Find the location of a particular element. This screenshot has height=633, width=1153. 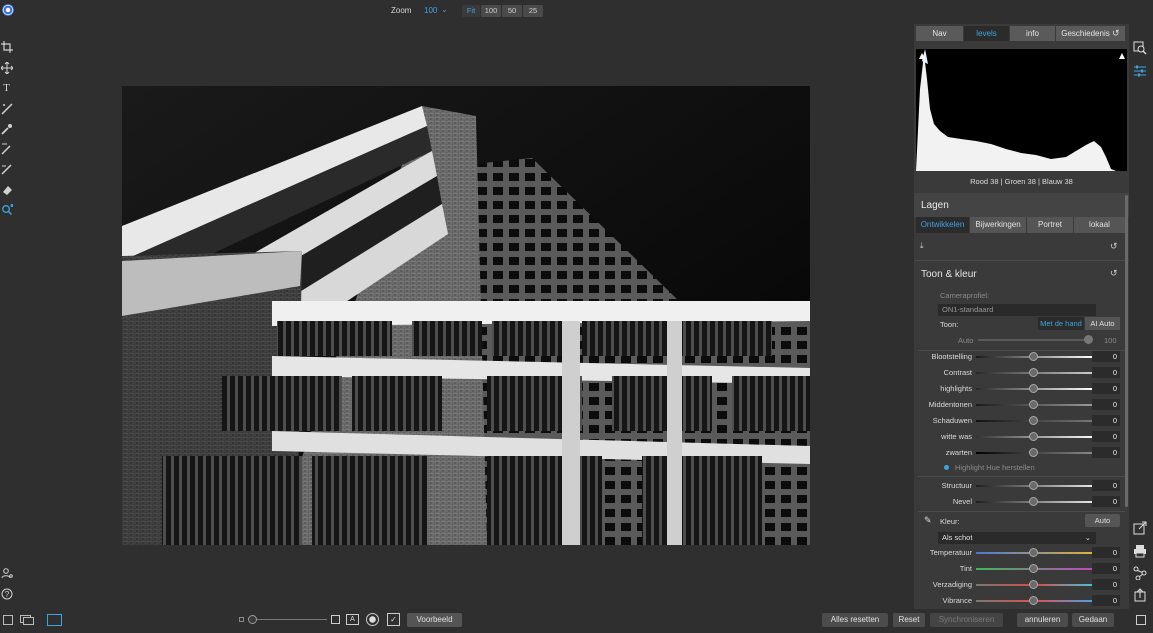

highlight-hue-radio is located at coordinates (946, 467).